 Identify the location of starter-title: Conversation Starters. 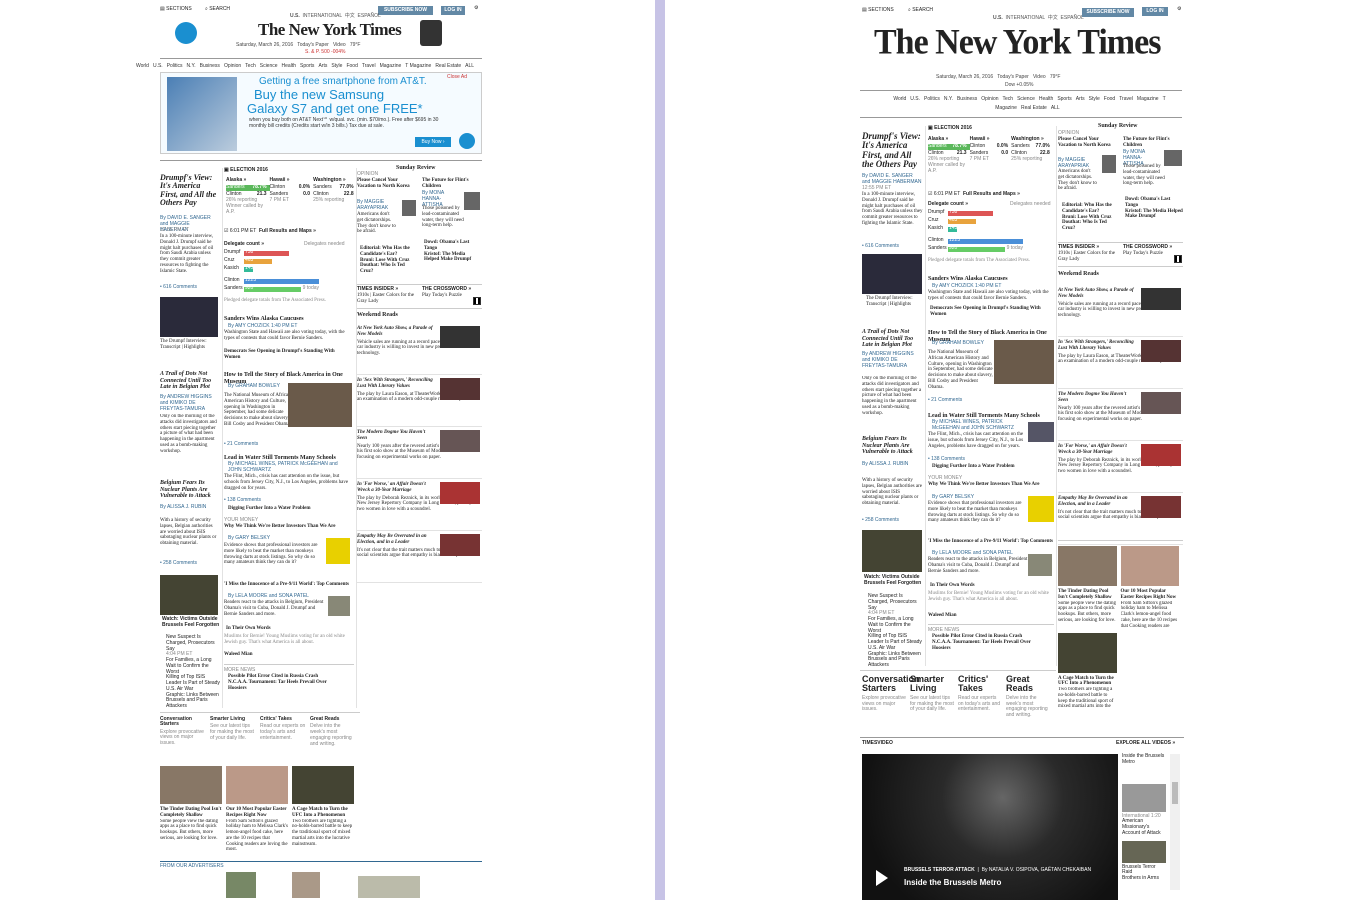
(183, 722).